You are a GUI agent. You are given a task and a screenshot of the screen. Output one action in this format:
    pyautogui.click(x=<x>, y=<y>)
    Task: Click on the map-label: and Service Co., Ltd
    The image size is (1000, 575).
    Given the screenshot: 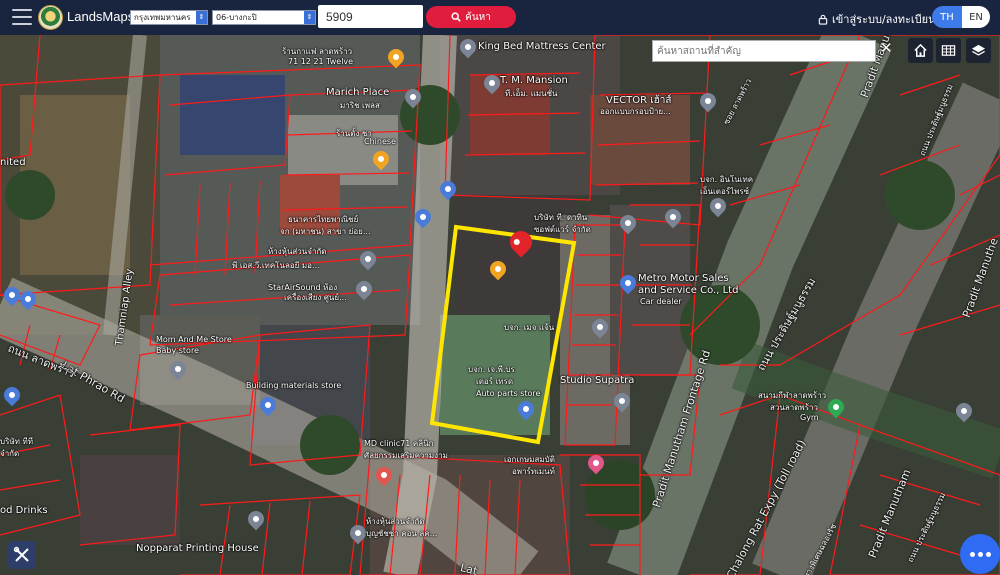 What is the action you would take?
    pyautogui.click(x=688, y=290)
    